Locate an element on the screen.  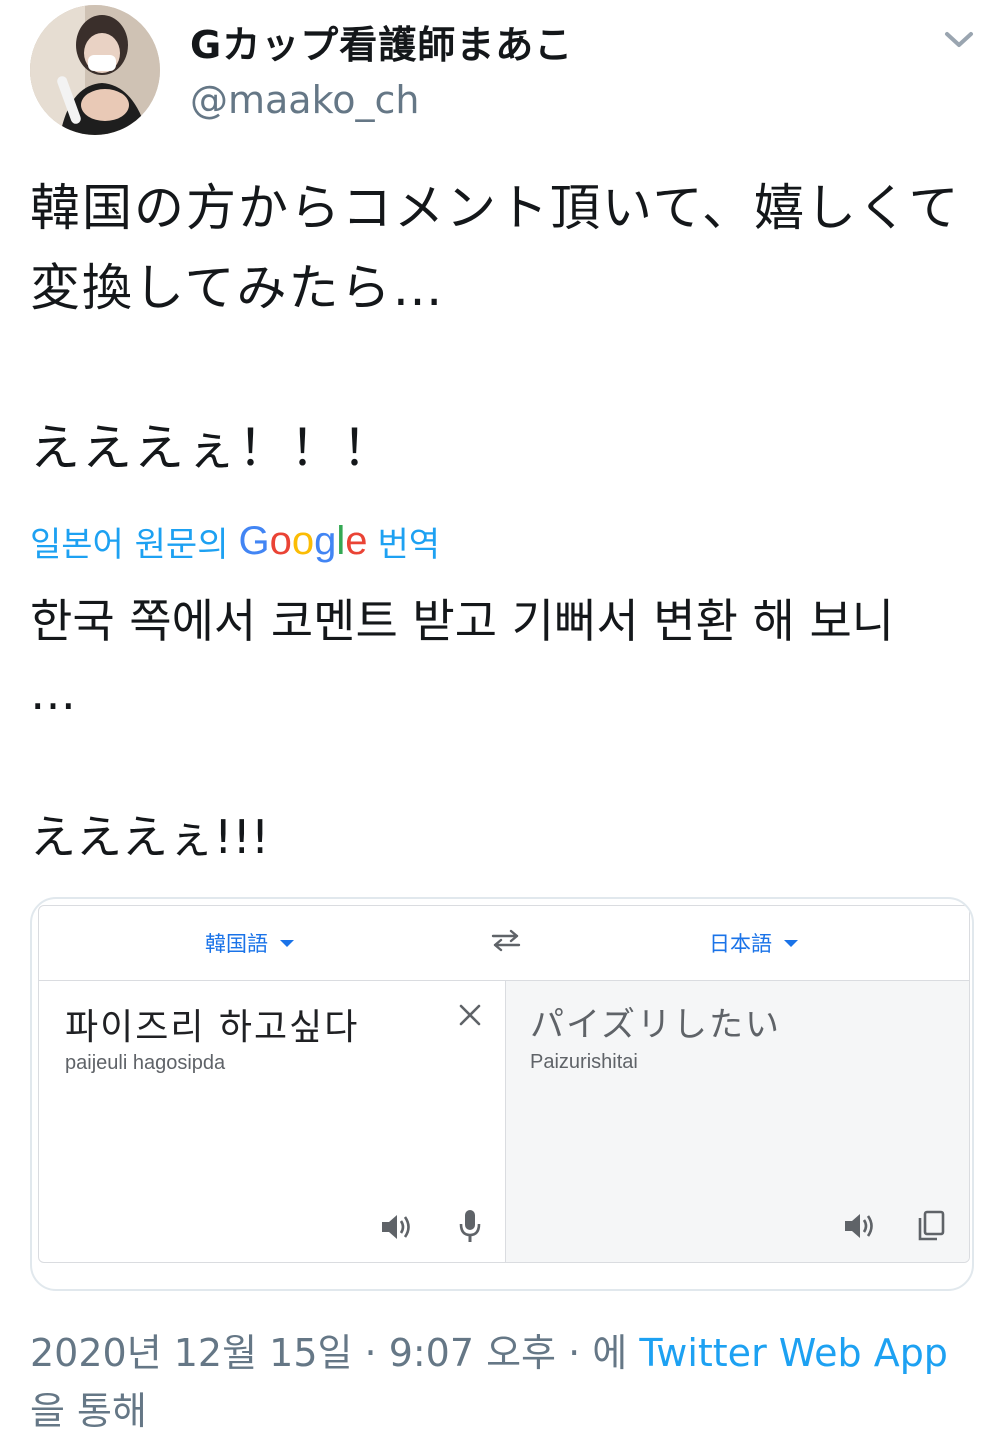
translate-by-google-link: 일본어 원문의 Google 번역 is located at coordinates (235, 541).